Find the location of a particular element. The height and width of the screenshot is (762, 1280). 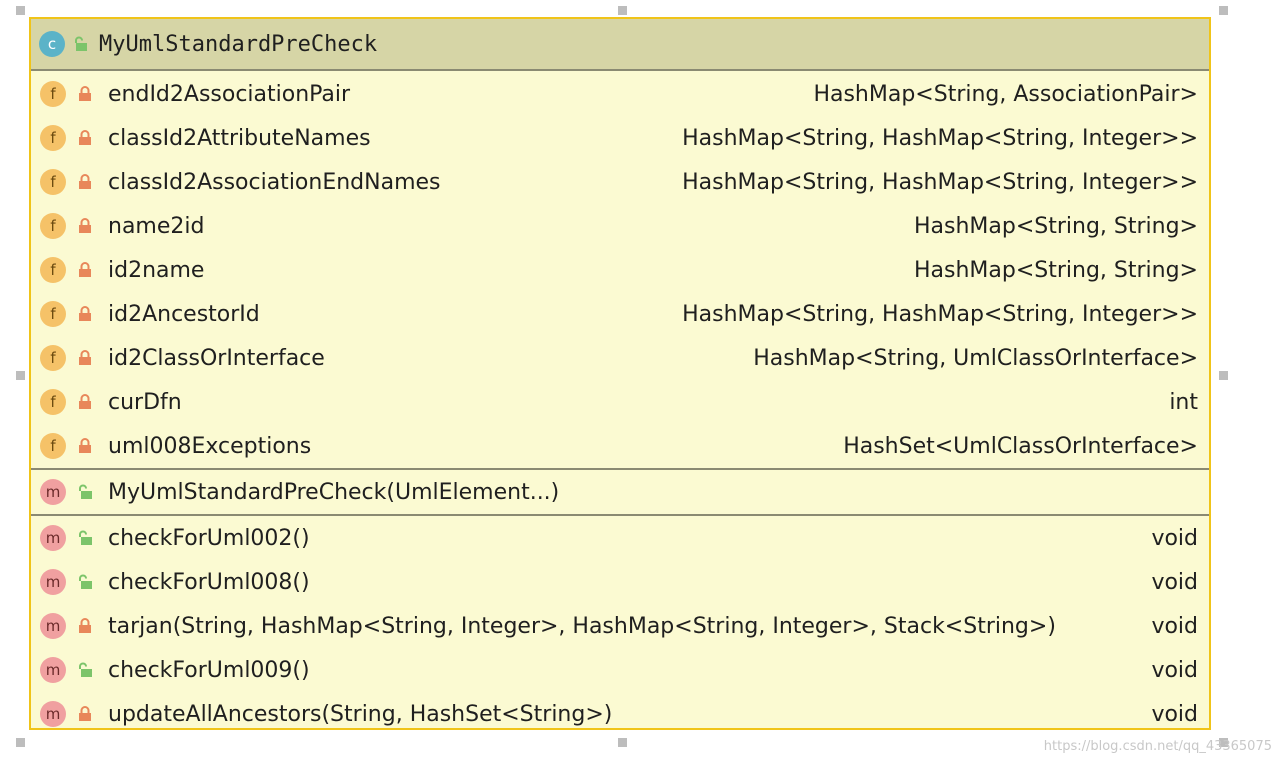

field-type: int is located at coordinates (1183, 402).